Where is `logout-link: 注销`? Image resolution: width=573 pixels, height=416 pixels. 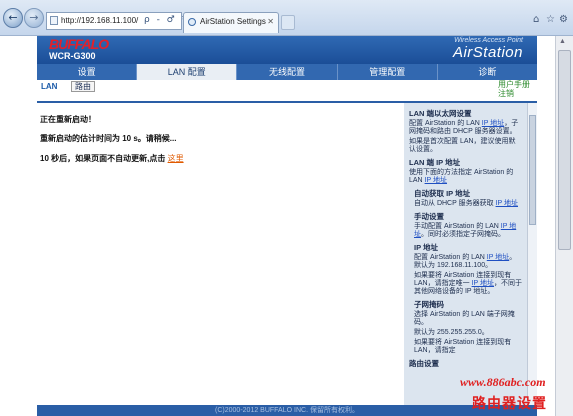 logout-link: 注销 is located at coordinates (506, 93).